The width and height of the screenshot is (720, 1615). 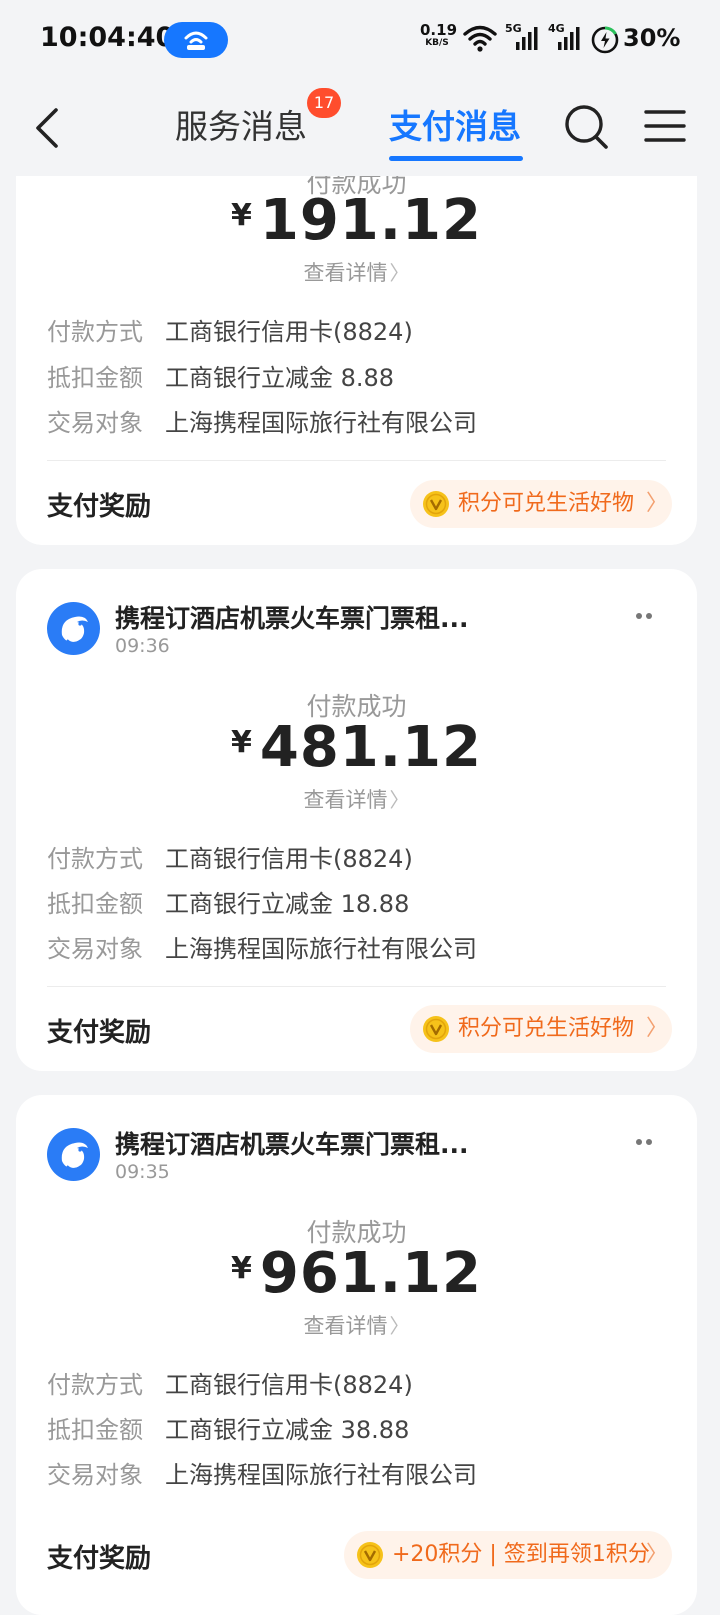 I want to click on info-row-deduction: 抵扣金额 工商银行立减金 8.88, so click(x=220, y=375).